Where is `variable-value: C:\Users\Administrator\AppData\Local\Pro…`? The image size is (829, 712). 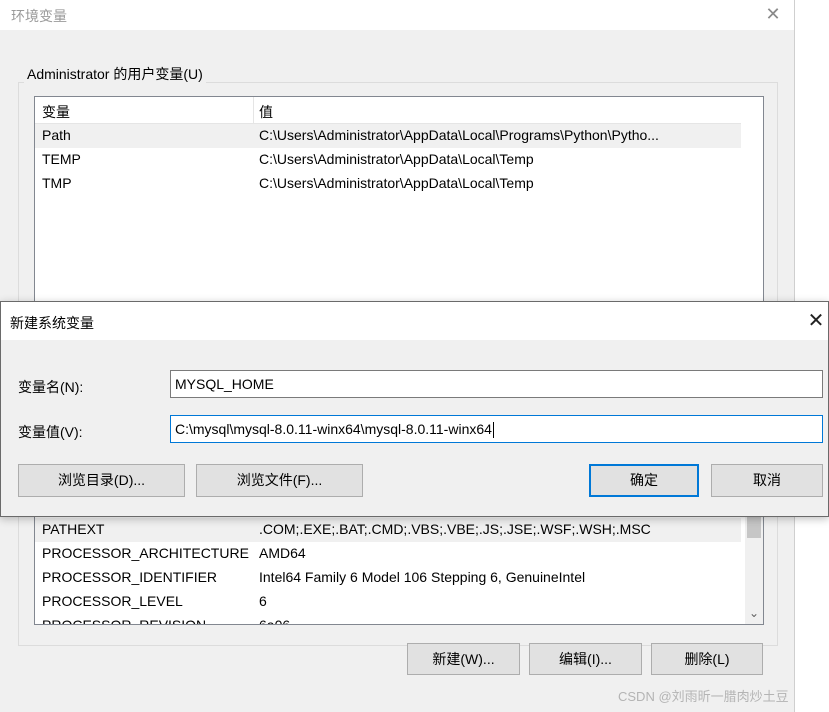
variable-value: C:\Users\Administrator\AppData\Local\Pro… is located at coordinates (459, 135).